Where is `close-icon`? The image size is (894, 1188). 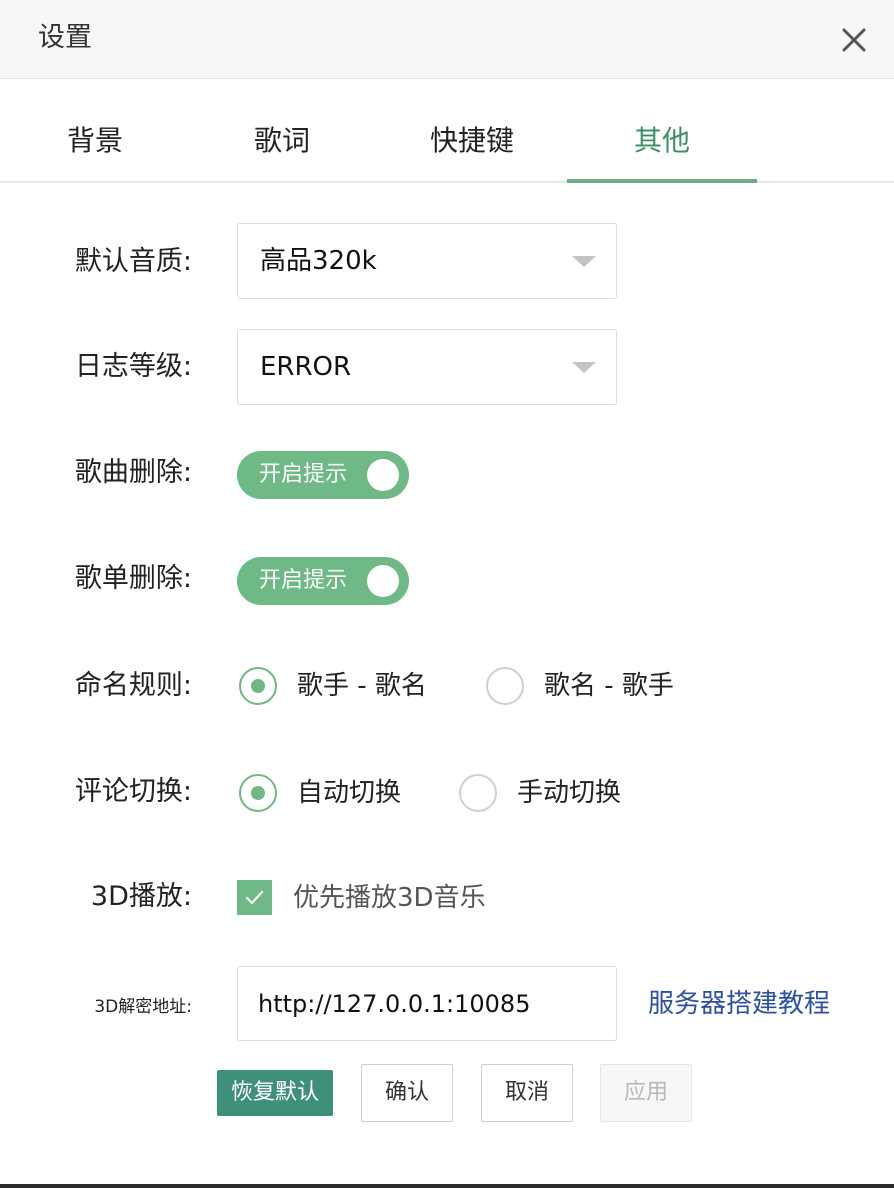
close-icon is located at coordinates (854, 40).